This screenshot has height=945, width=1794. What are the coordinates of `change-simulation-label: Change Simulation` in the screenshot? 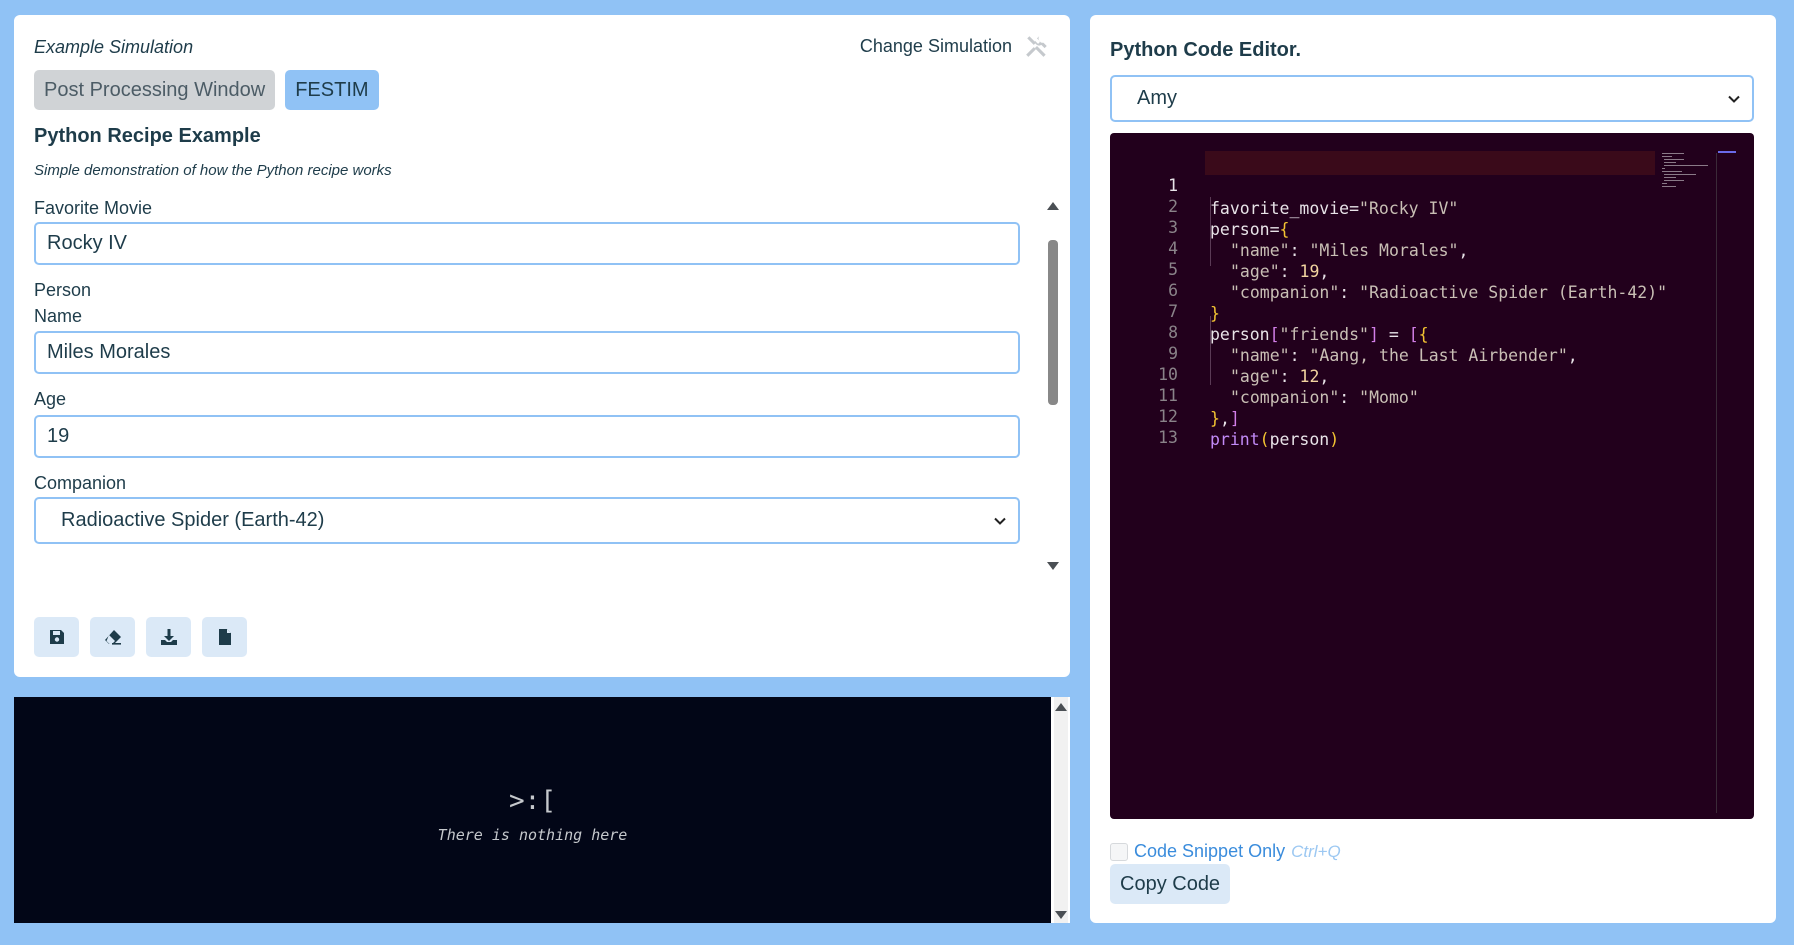 It's located at (935, 45).